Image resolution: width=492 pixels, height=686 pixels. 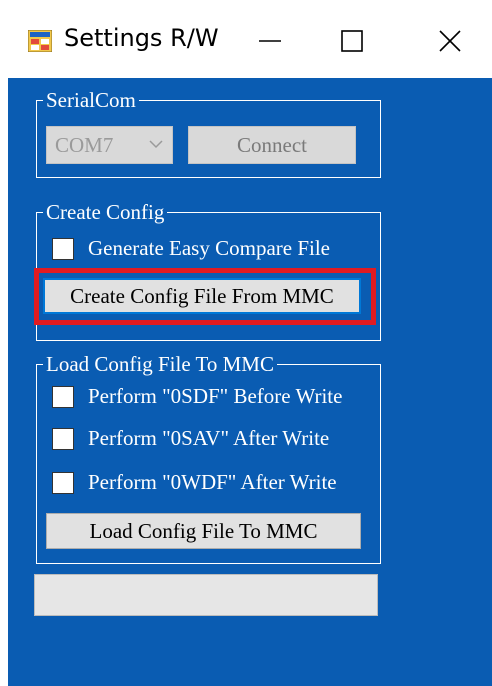 I want to click on close-icon, so click(x=450, y=41).